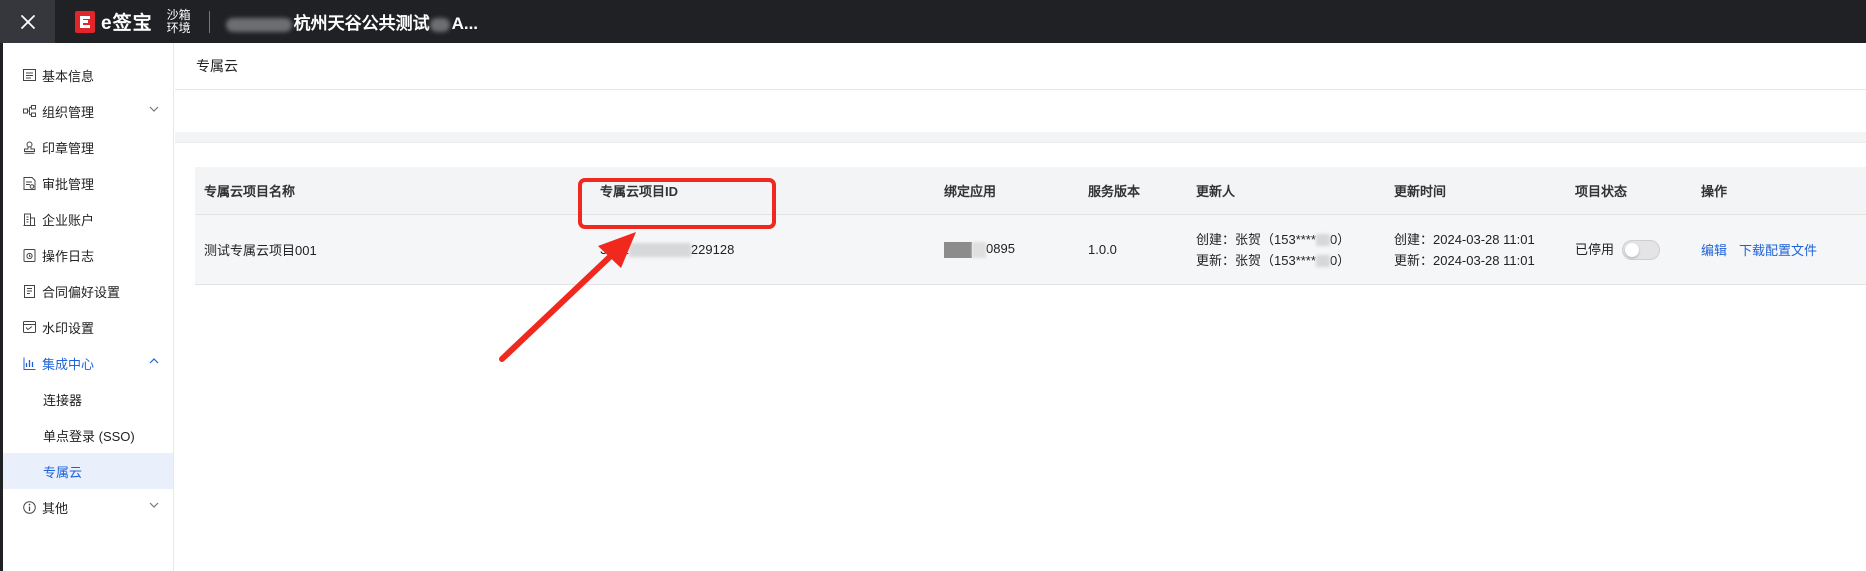 The width and height of the screenshot is (1866, 571). I want to click on column-header-version: 服务版本, so click(1114, 191).